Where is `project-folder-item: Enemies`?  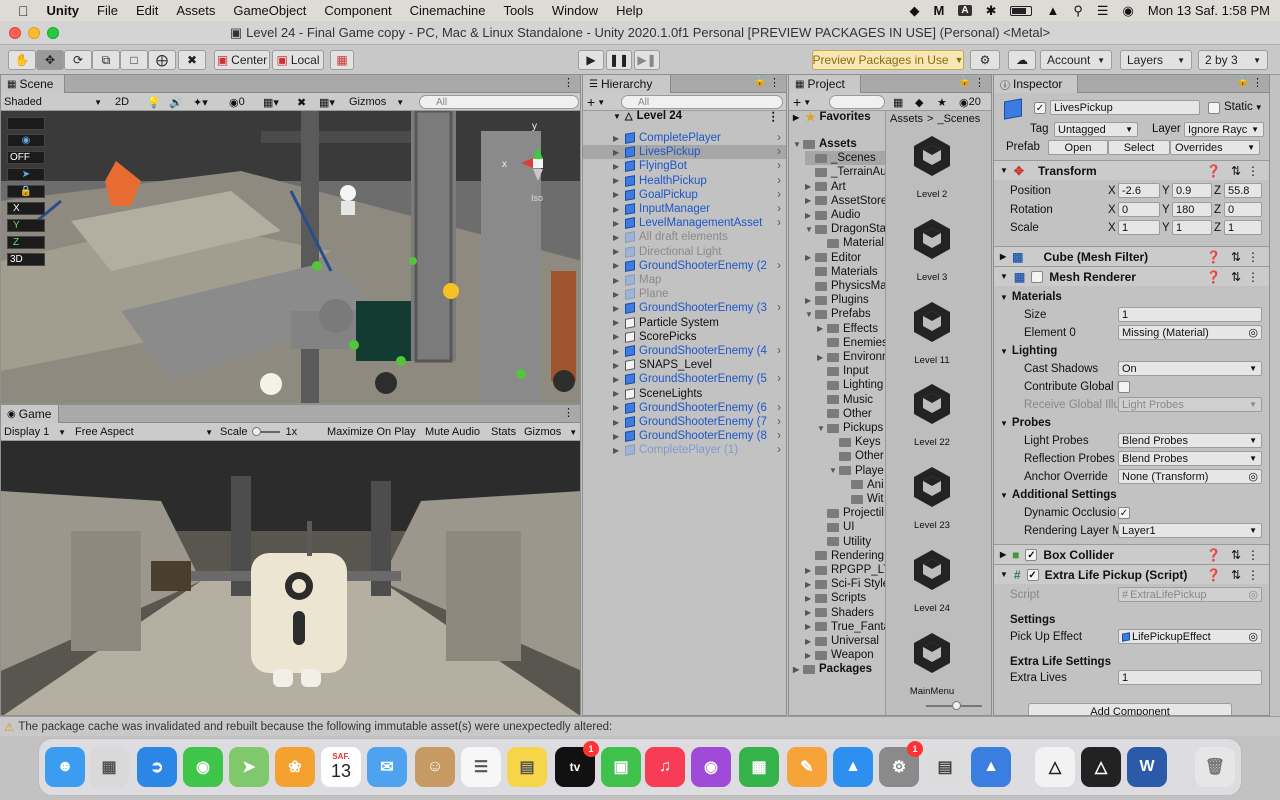
project-folder-item: Enemies is located at coordinates (852, 343).